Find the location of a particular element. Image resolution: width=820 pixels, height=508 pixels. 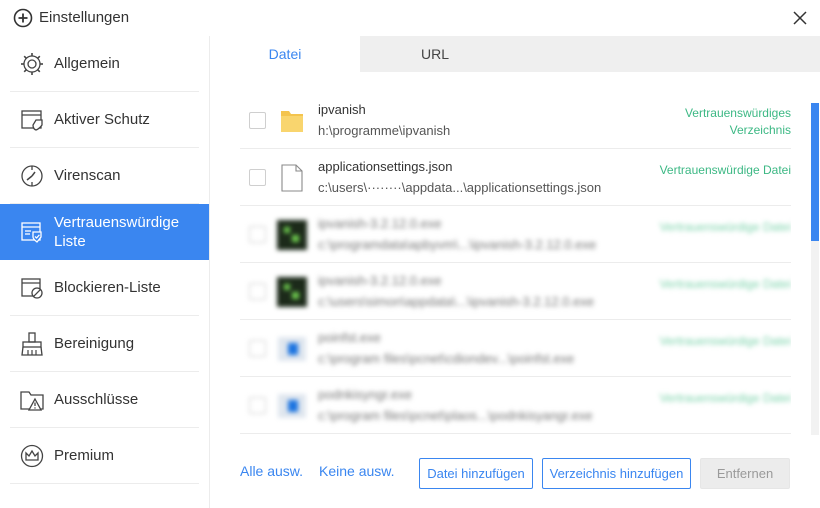

sidebar-item-label: Vertrauenswürdige Liste is located at coordinates (117, 232).